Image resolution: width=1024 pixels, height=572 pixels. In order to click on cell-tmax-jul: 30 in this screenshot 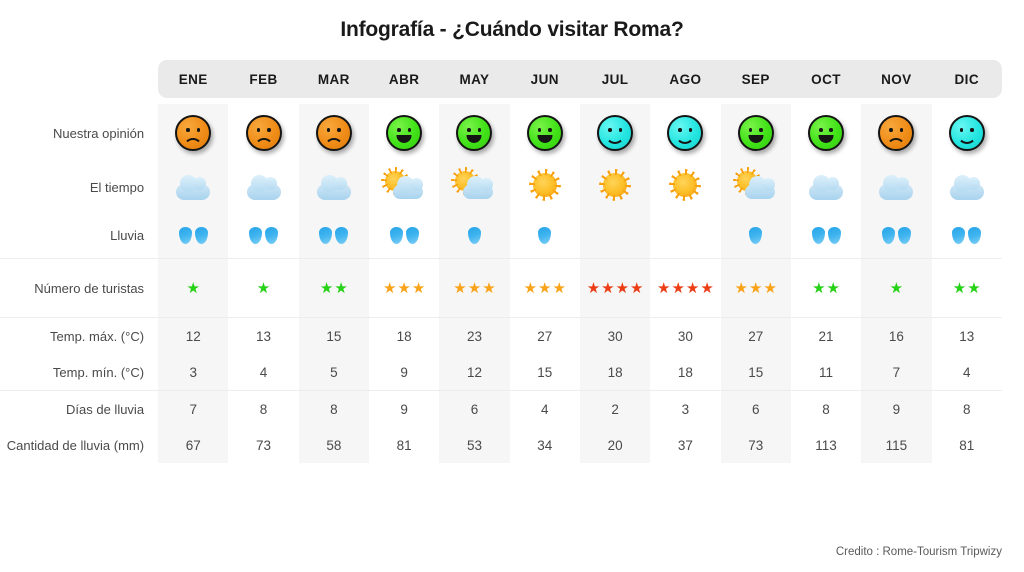, I will do `click(615, 335)`.